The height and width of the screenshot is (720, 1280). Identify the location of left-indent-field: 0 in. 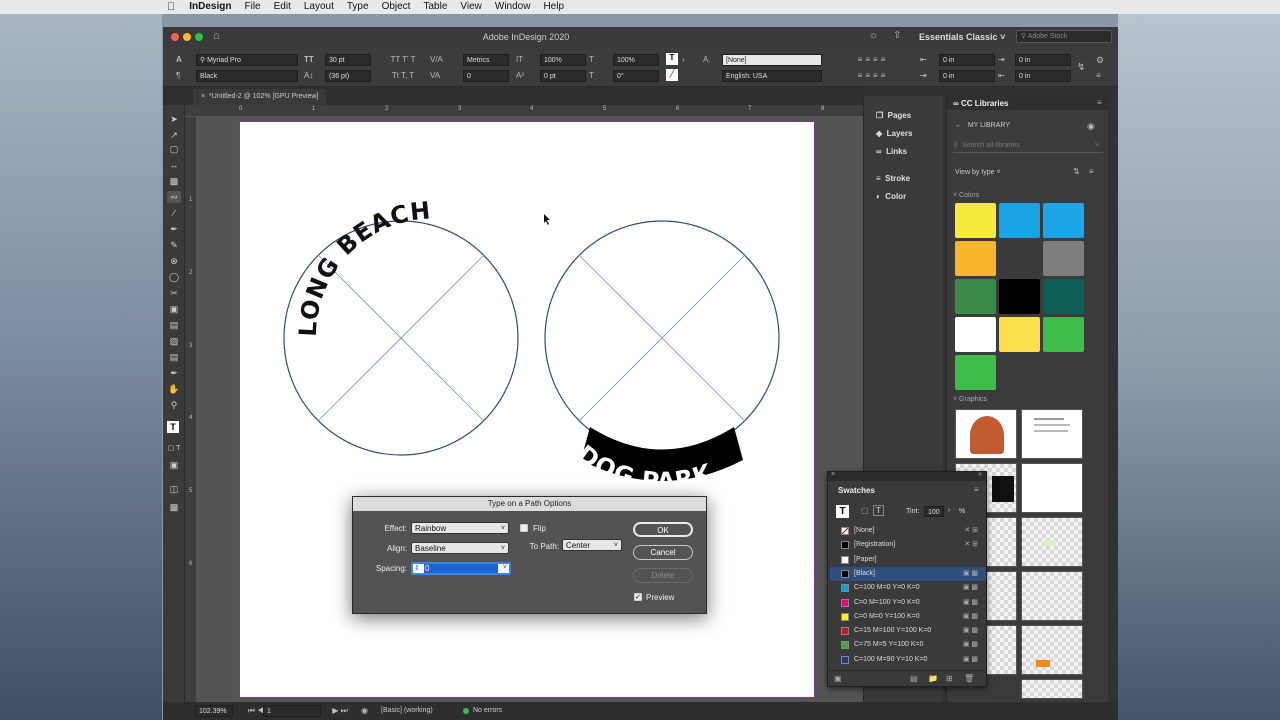
(967, 60).